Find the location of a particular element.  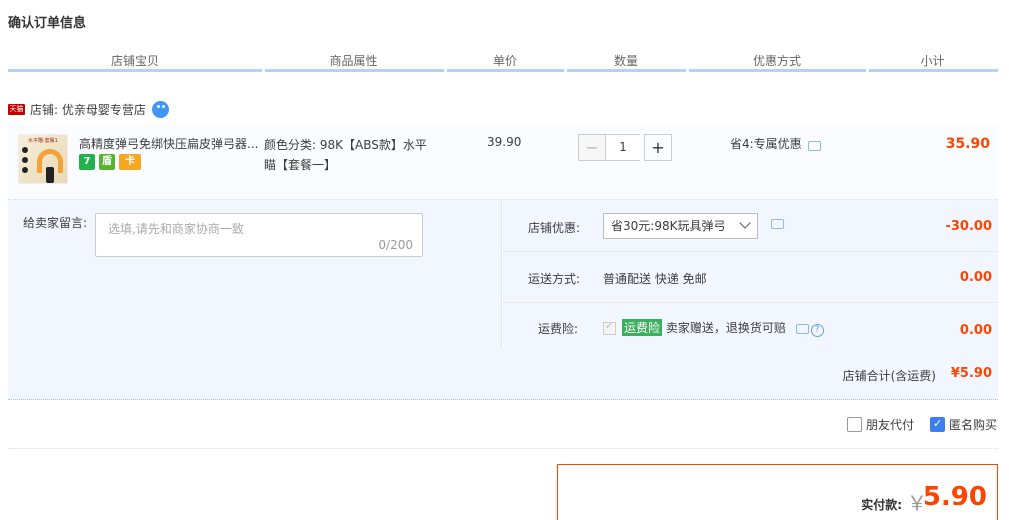

wangwang-chat-icon is located at coordinates (160, 109).